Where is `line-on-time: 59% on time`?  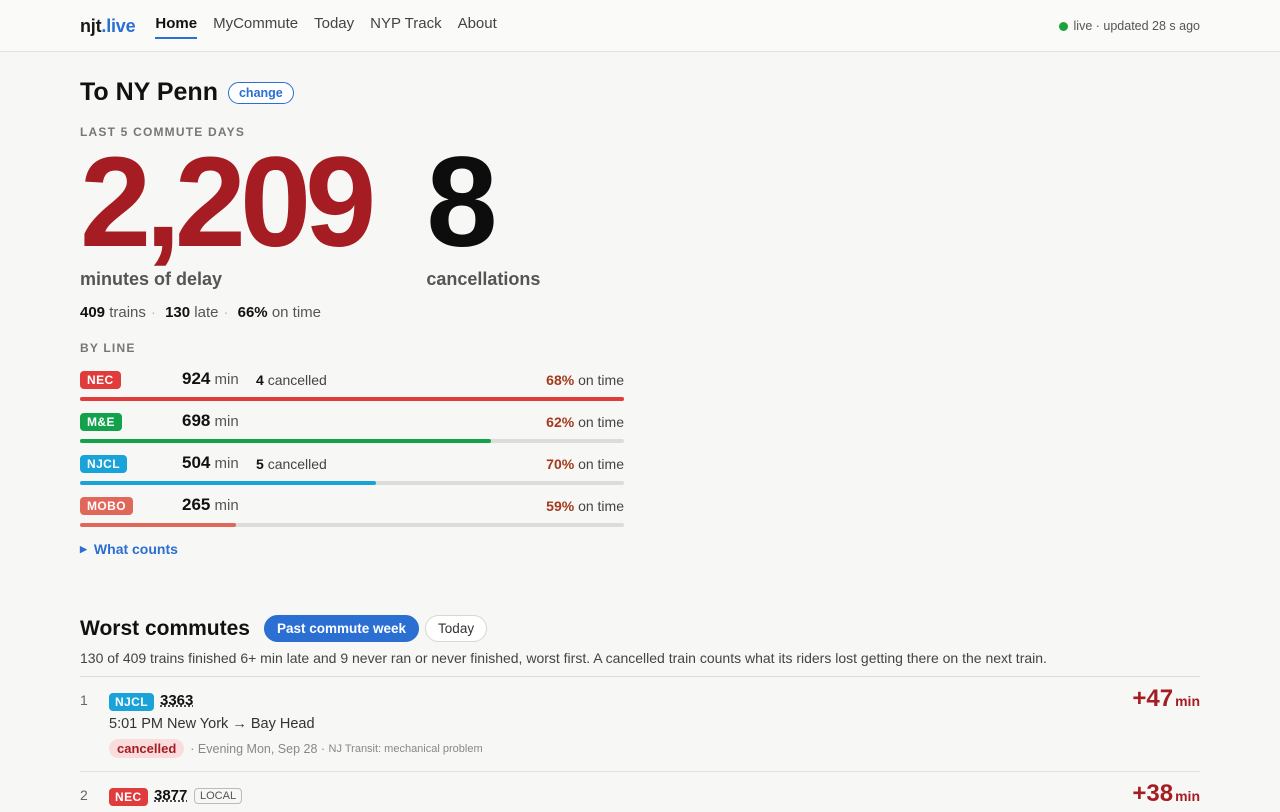
line-on-time: 59% on time is located at coordinates (585, 506).